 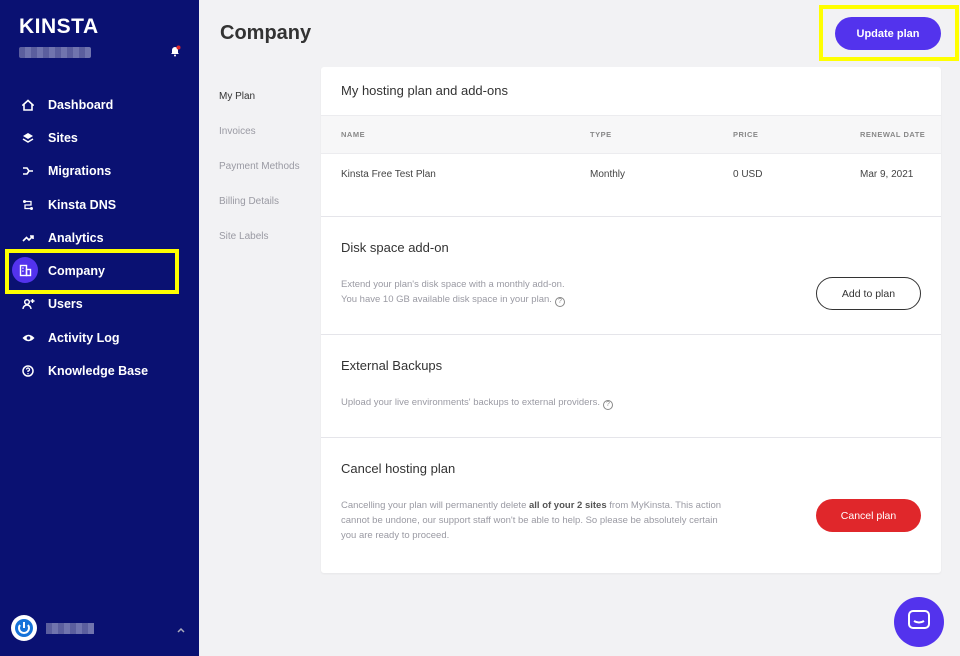 I want to click on tab-invoices: Invoices, so click(x=259, y=142).